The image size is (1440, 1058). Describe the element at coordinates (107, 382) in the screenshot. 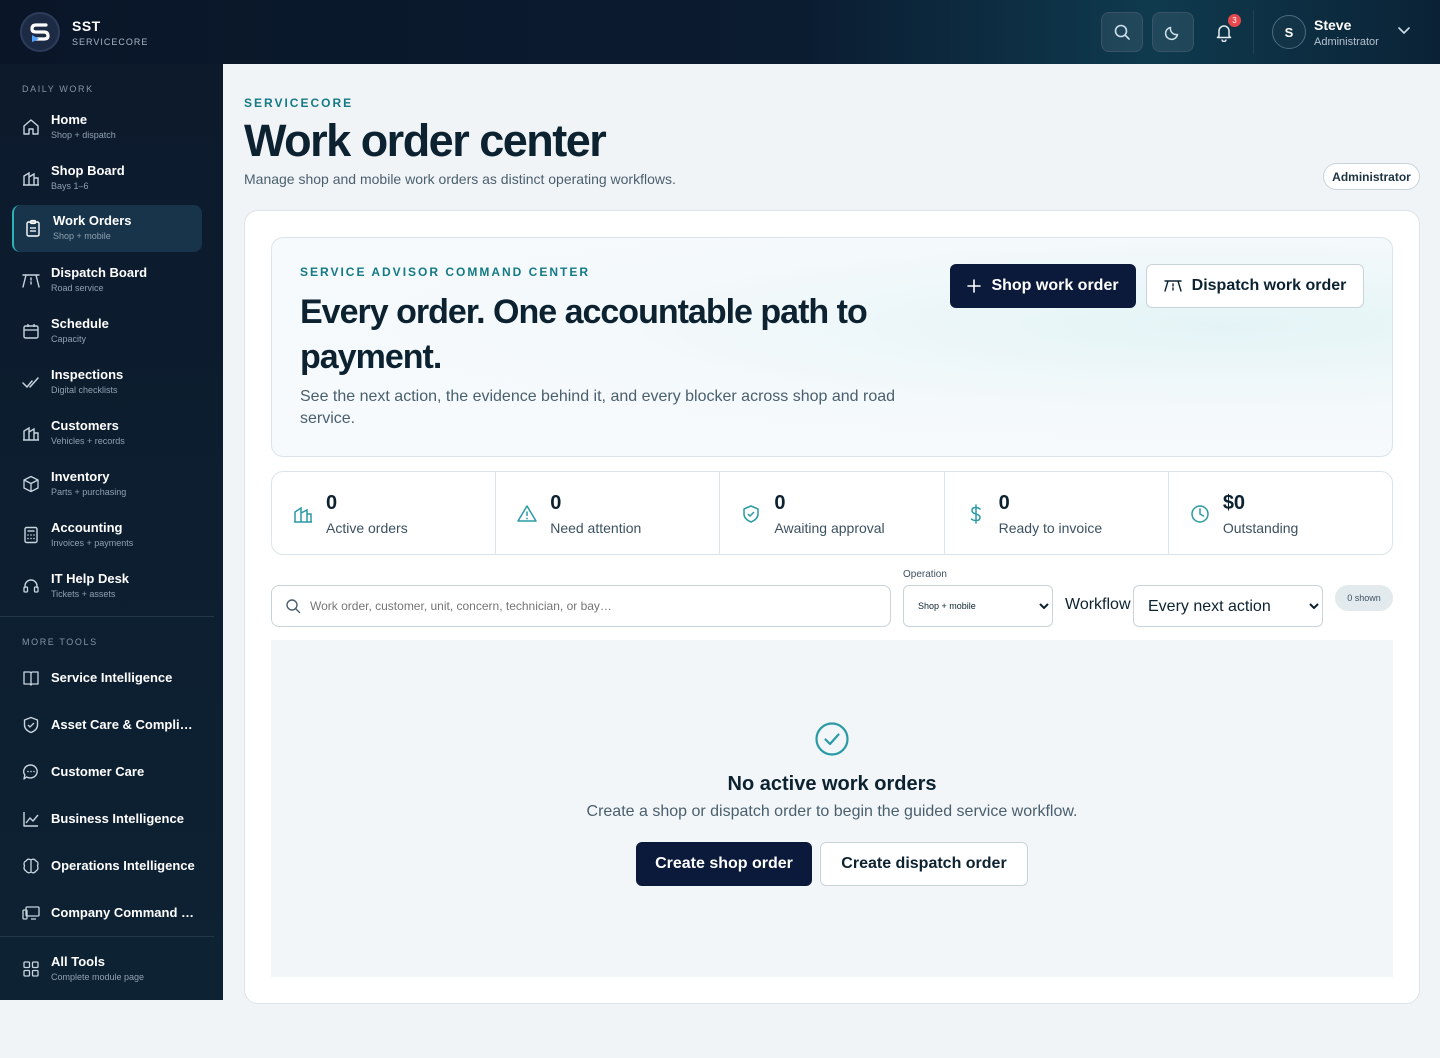

I see `sidebar-item-inspections: Inspections Digital checklists` at that location.